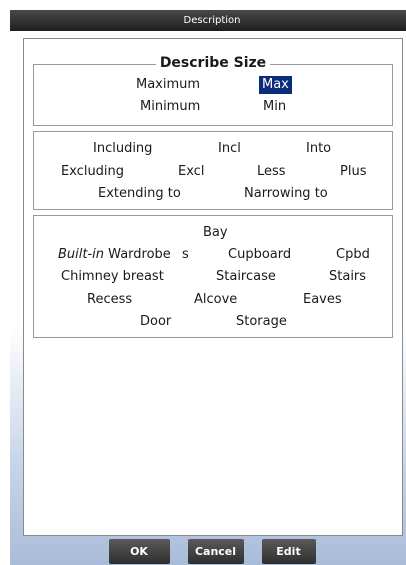  What do you see at coordinates (122, 149) in the screenshot?
I see `word-including: Including` at bounding box center [122, 149].